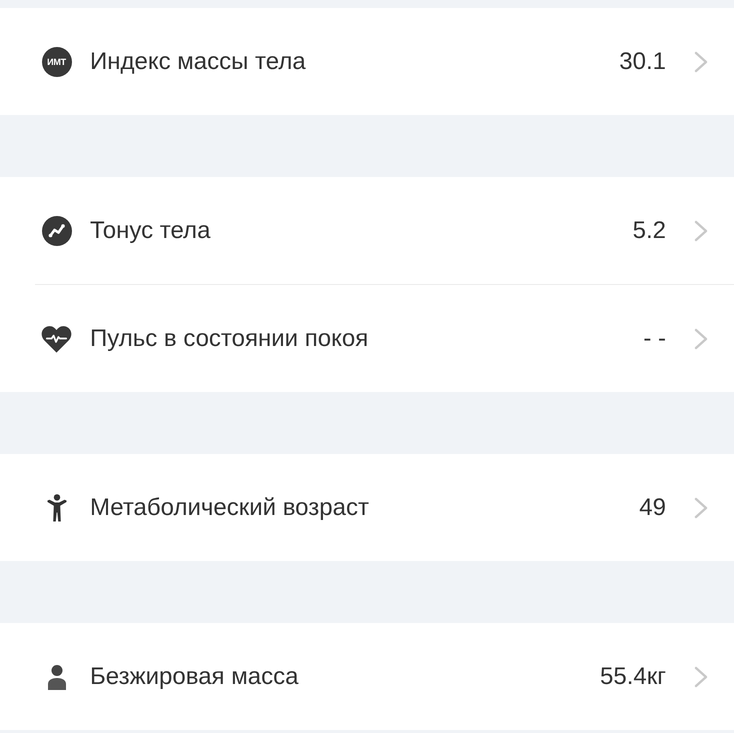 This screenshot has width=734, height=733. Describe the element at coordinates (195, 676) in the screenshot. I see `metric-label: Безжировая масса` at that location.